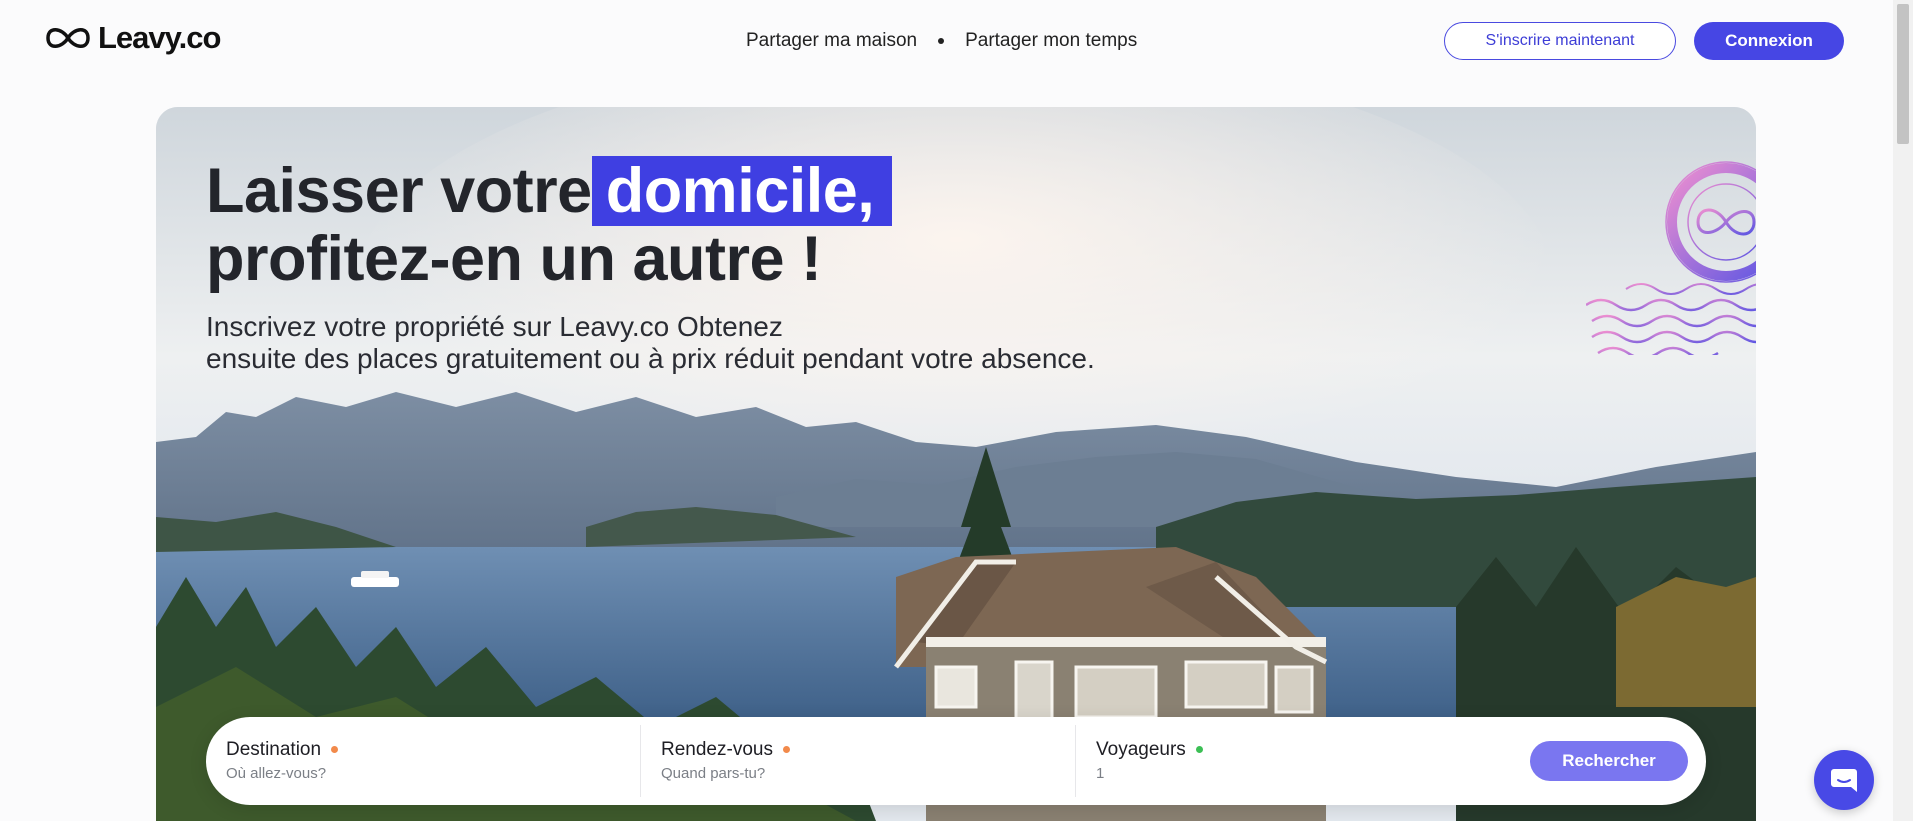 This screenshot has height=821, width=1913. I want to click on destination-status-dot, so click(335, 750).